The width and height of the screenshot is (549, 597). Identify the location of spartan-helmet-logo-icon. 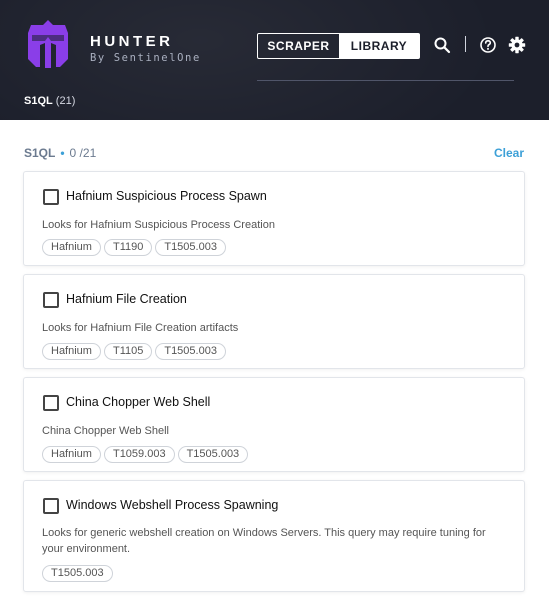
(48, 44).